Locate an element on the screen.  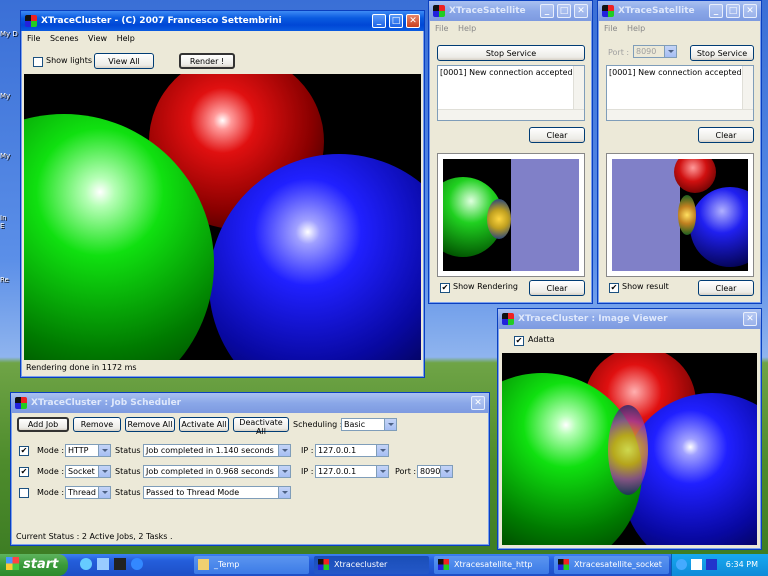
adatta-checkbox: ✔ is located at coordinates (519, 341).